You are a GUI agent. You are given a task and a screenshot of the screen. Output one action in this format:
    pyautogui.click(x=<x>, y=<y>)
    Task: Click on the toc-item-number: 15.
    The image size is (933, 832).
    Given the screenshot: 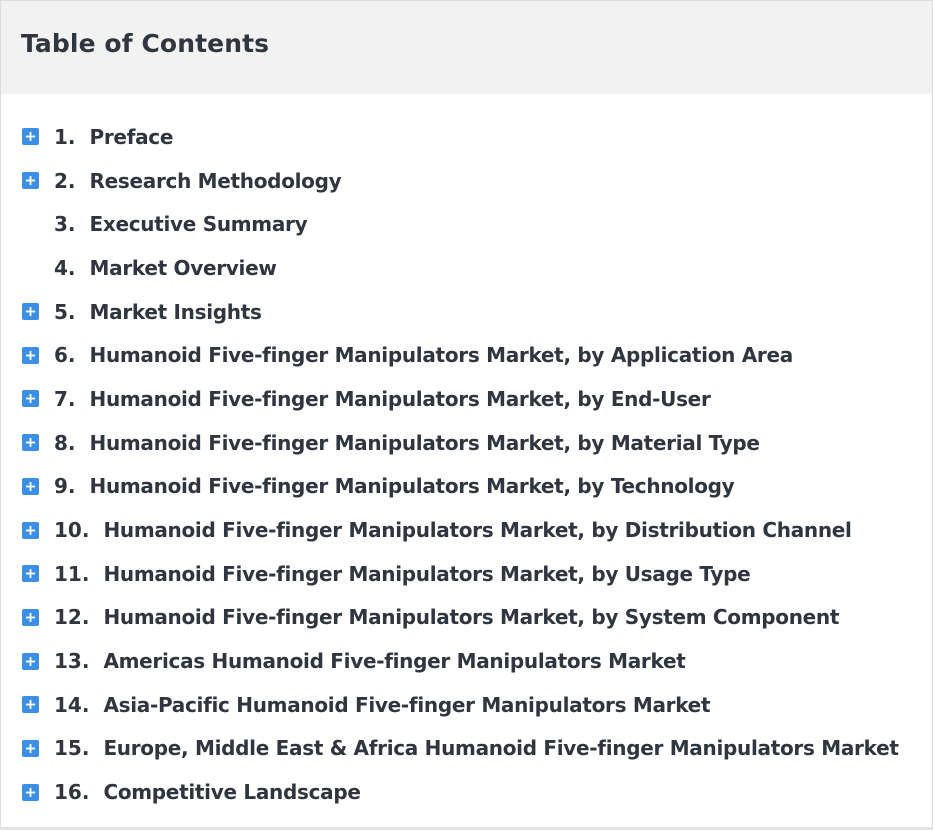 What is the action you would take?
    pyautogui.click(x=72, y=748)
    